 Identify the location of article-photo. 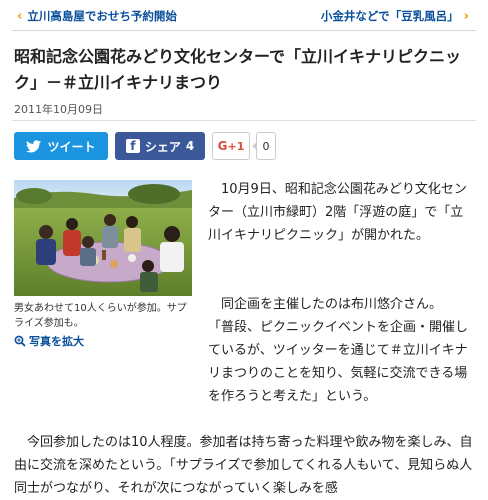
(103, 238).